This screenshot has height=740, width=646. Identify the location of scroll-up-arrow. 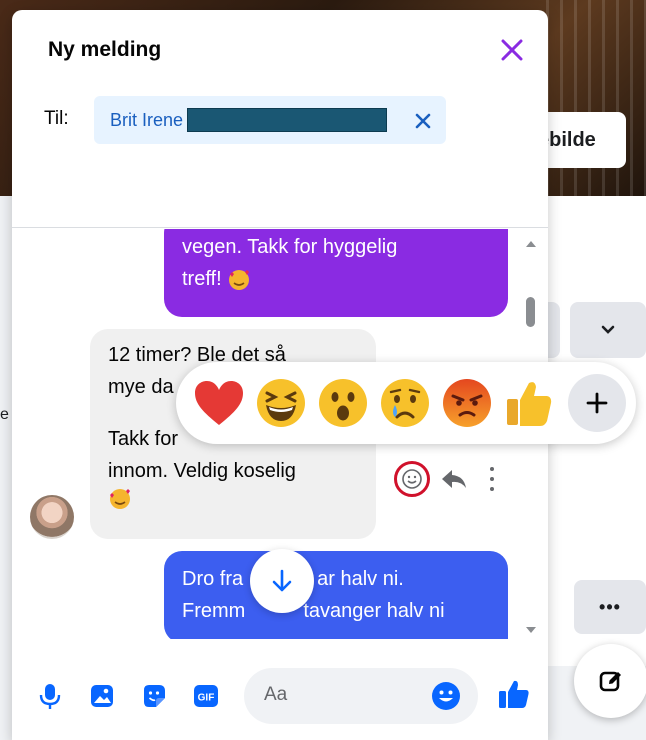
(531, 244).